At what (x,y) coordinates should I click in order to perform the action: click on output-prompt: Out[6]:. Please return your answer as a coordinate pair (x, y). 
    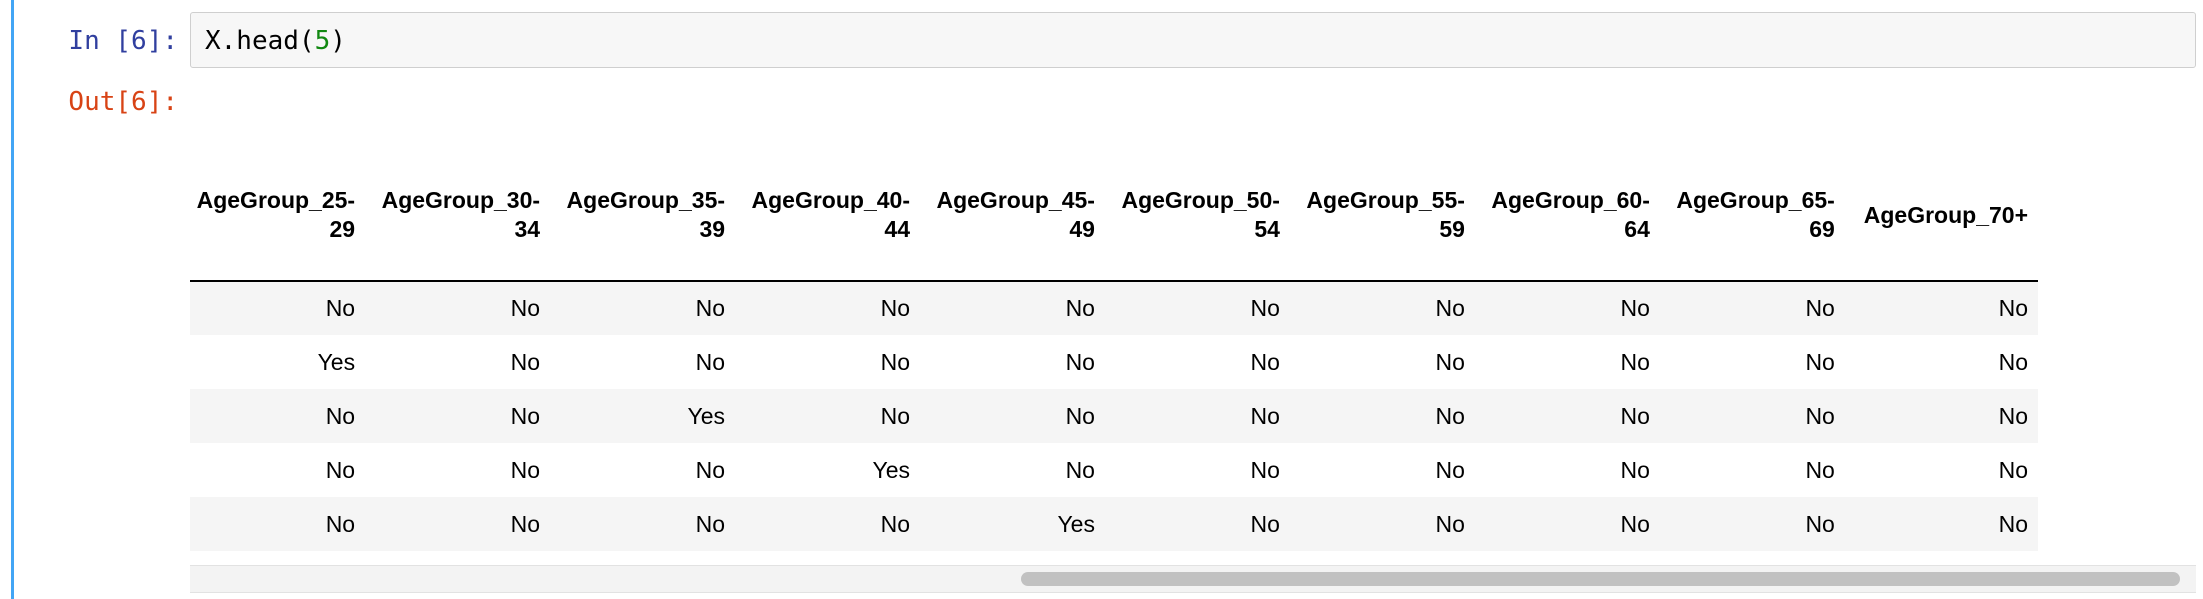
    Looking at the image, I should click on (123, 102).